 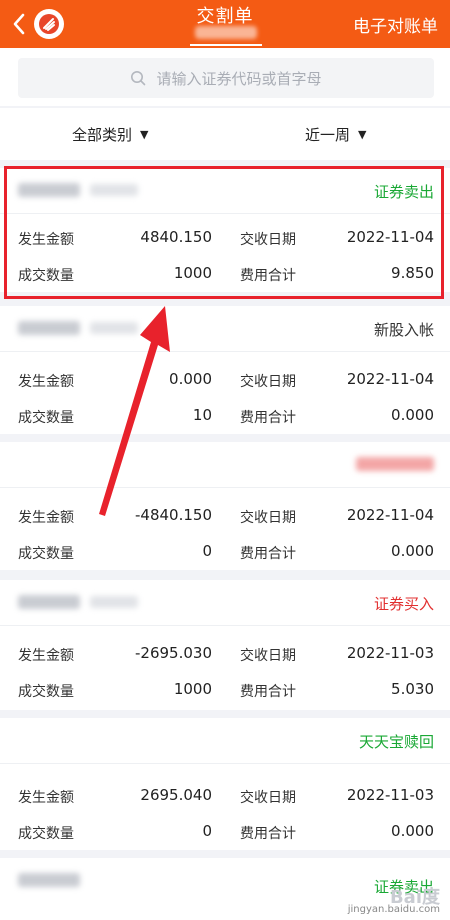 I want to click on trade-type: 天天宝赎回, so click(x=396, y=742).